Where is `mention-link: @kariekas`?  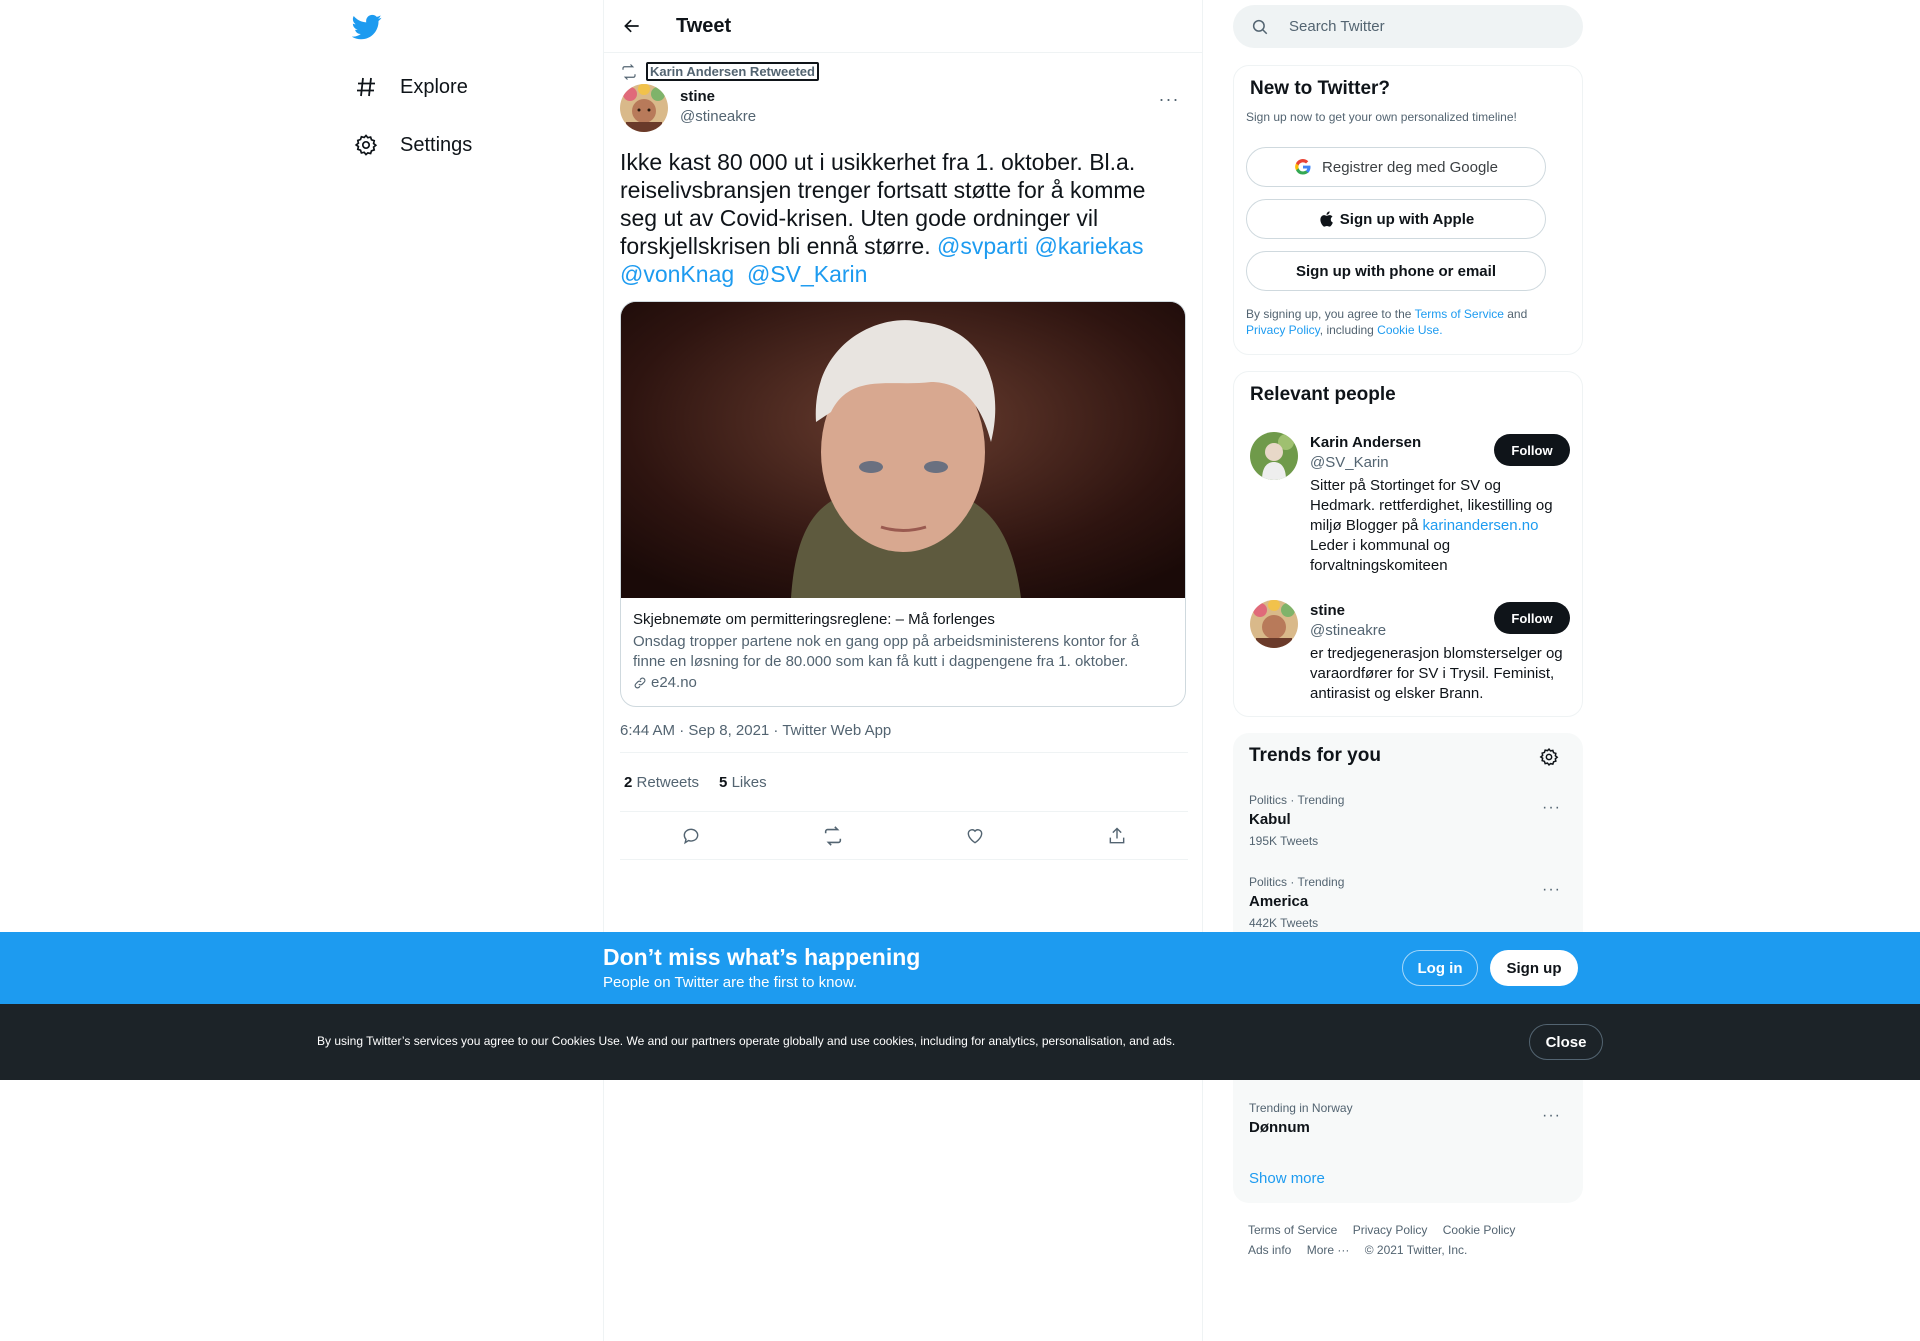
mention-link: @kariekas is located at coordinates (1088, 246).